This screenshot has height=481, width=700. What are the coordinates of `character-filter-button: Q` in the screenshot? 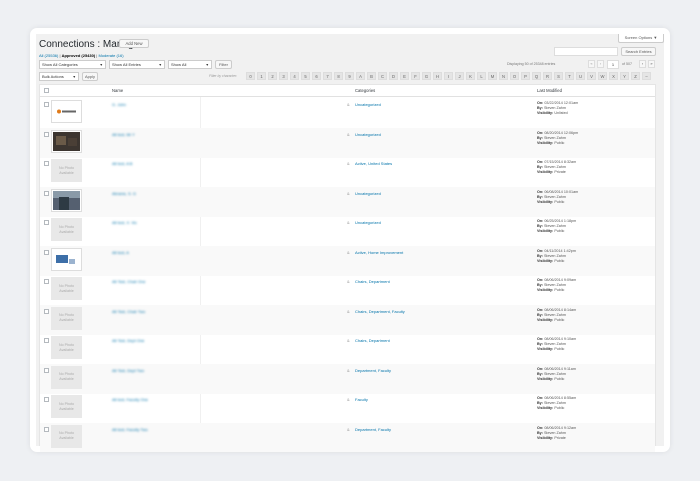 It's located at (536, 76).